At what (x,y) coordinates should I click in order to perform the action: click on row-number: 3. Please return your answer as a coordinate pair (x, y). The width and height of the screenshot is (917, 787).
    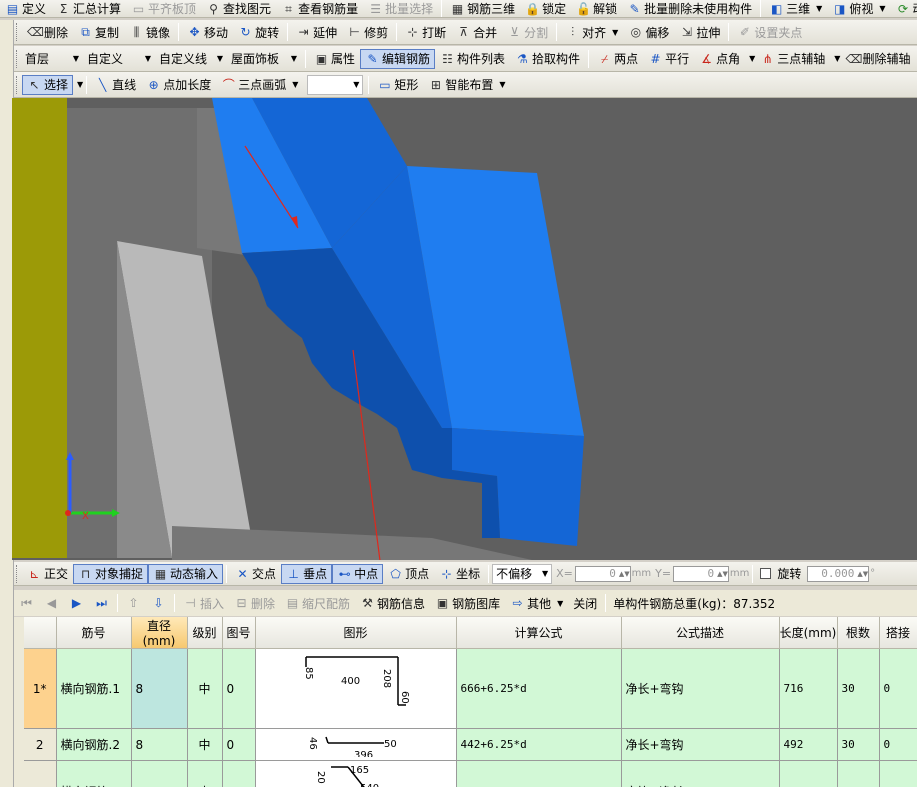
    Looking at the image, I should click on (40, 773).